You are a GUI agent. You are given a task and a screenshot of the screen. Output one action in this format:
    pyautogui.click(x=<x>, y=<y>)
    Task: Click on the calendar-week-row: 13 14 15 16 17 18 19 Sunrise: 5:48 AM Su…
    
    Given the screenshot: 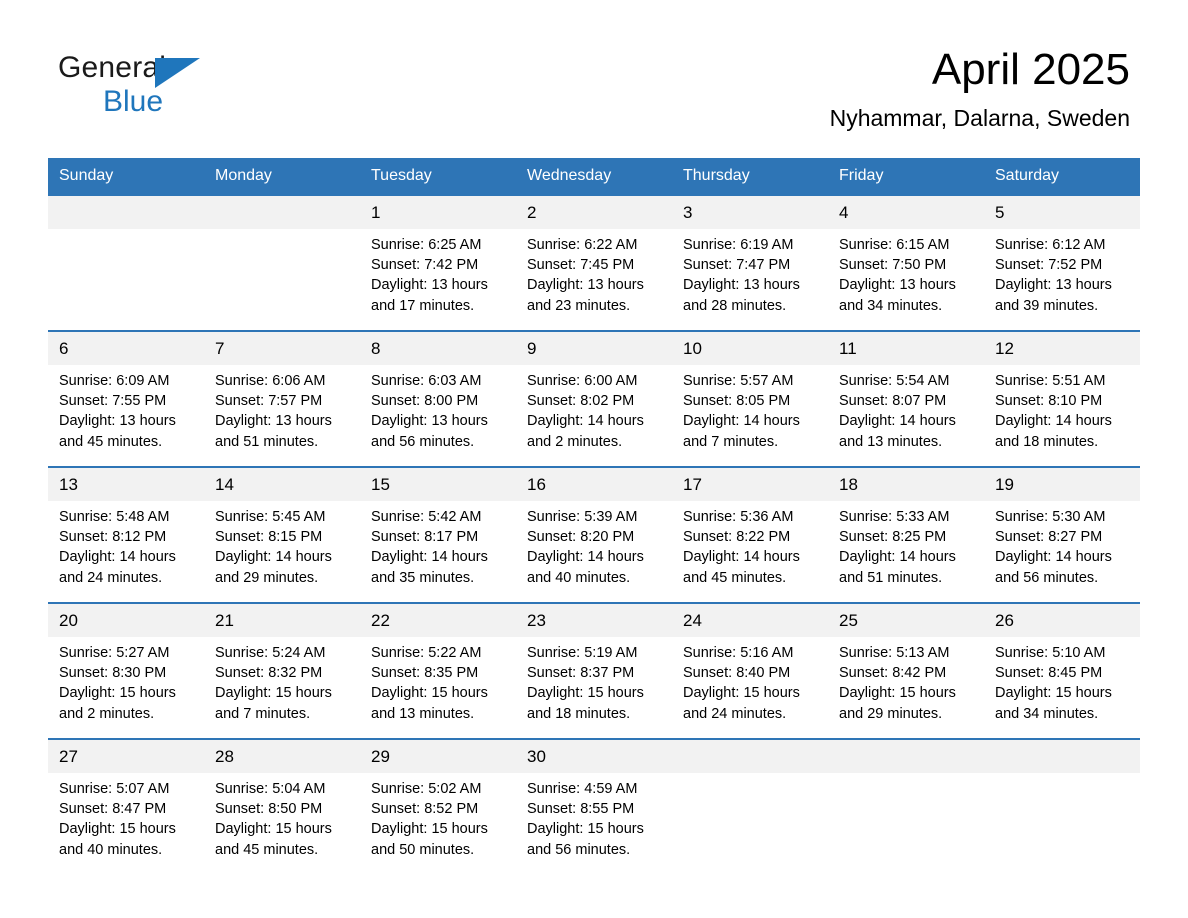 What is the action you would take?
    pyautogui.click(x=594, y=534)
    